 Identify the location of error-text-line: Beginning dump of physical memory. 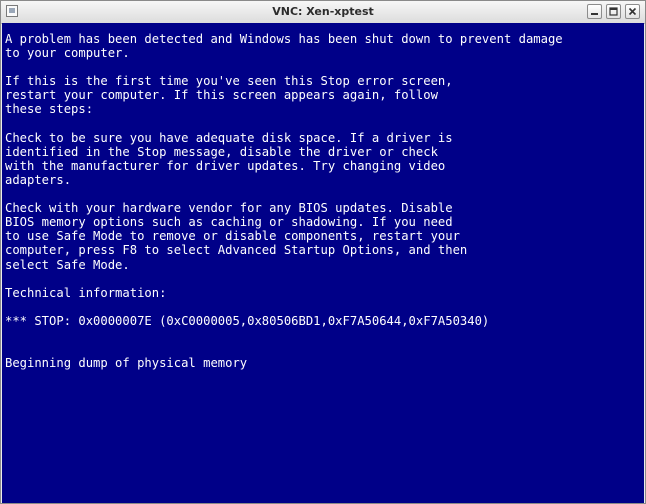
(126, 363).